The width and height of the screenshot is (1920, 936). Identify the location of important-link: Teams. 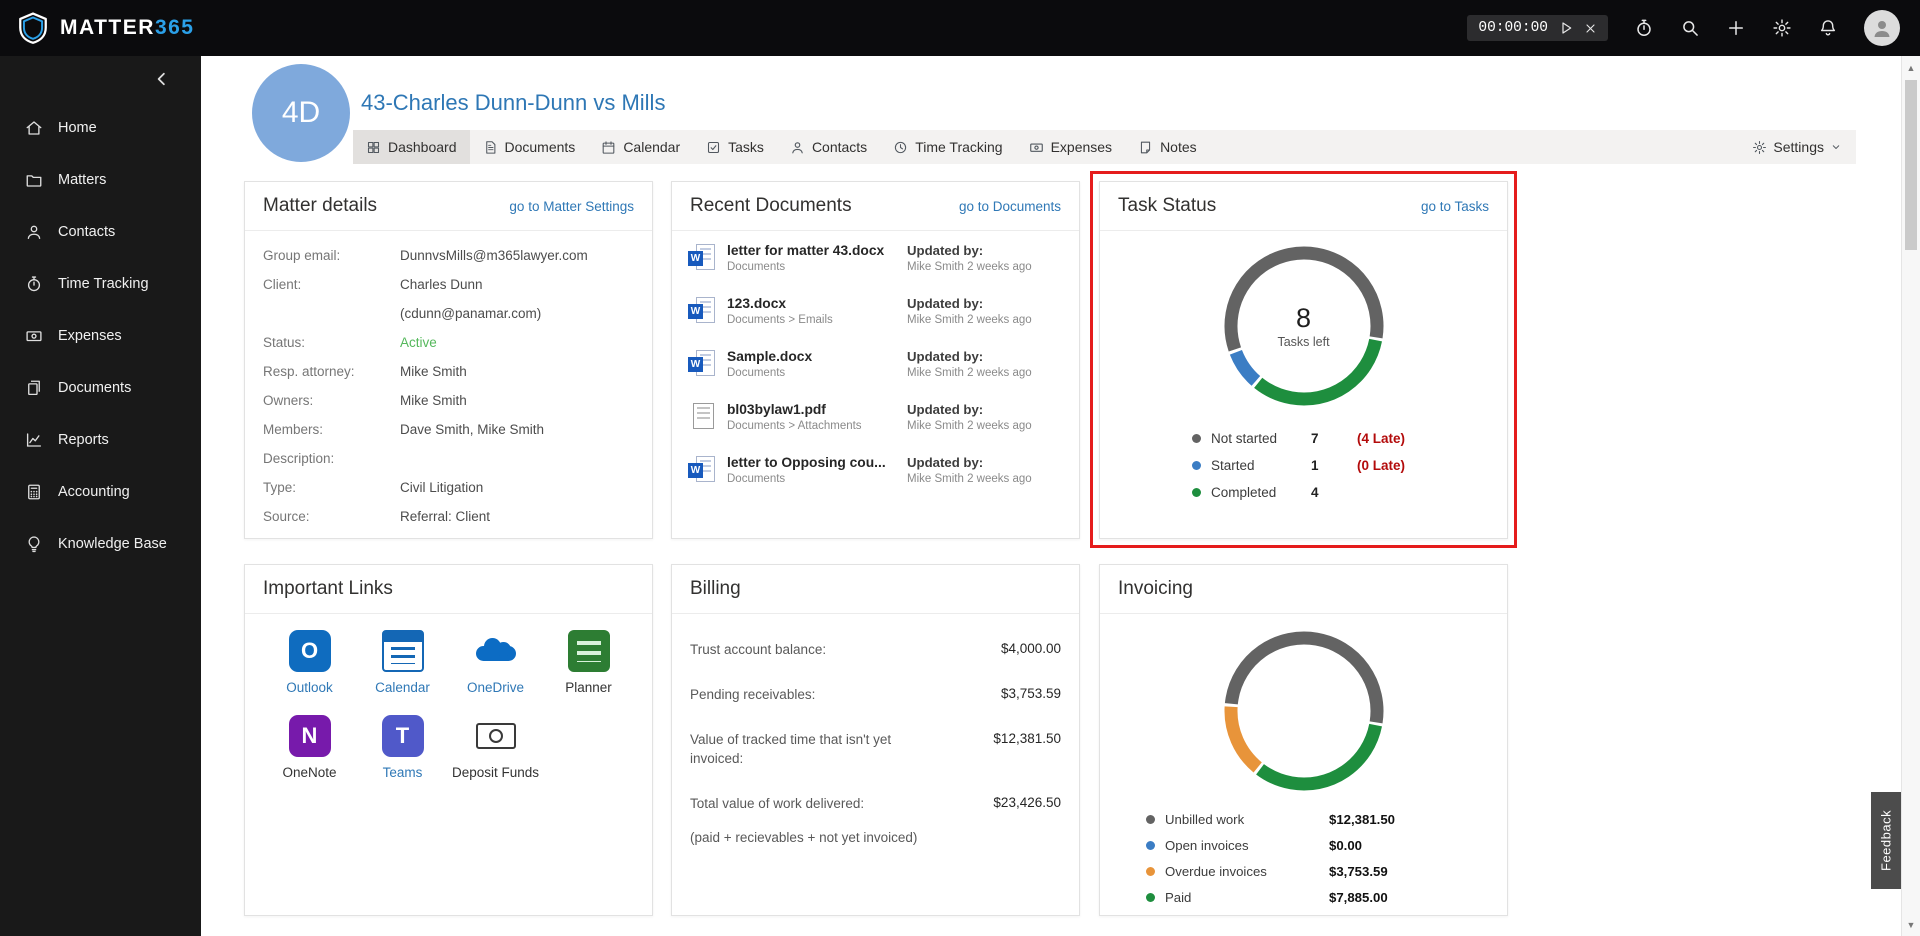
(402, 747).